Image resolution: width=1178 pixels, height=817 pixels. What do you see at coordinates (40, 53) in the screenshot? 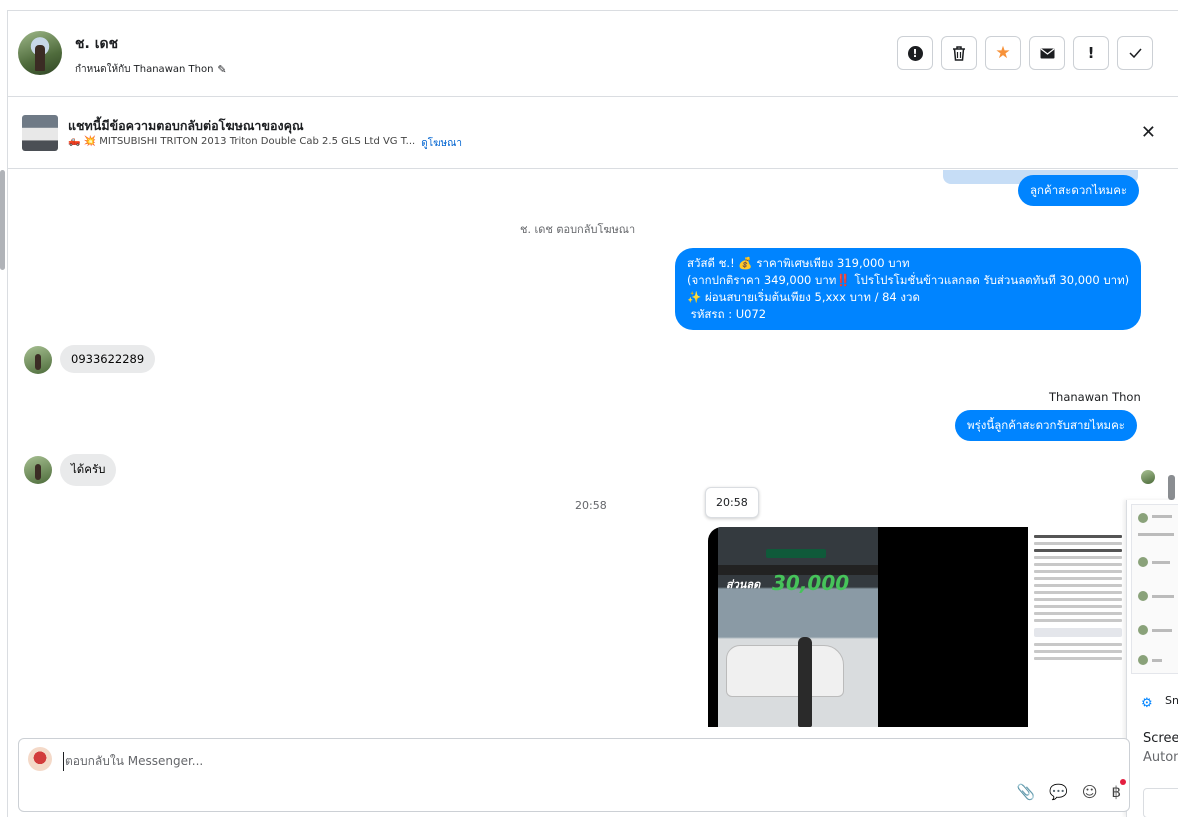
I see `contact-avatar` at bounding box center [40, 53].